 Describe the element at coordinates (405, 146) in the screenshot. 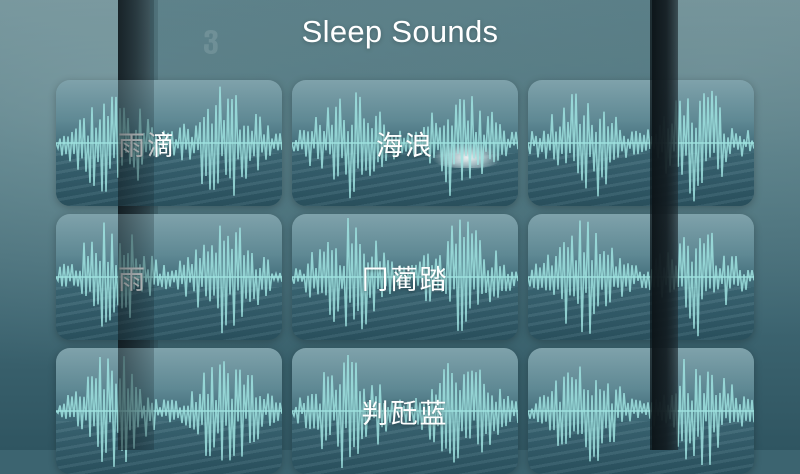

I see `tile-label: 海浪` at that location.